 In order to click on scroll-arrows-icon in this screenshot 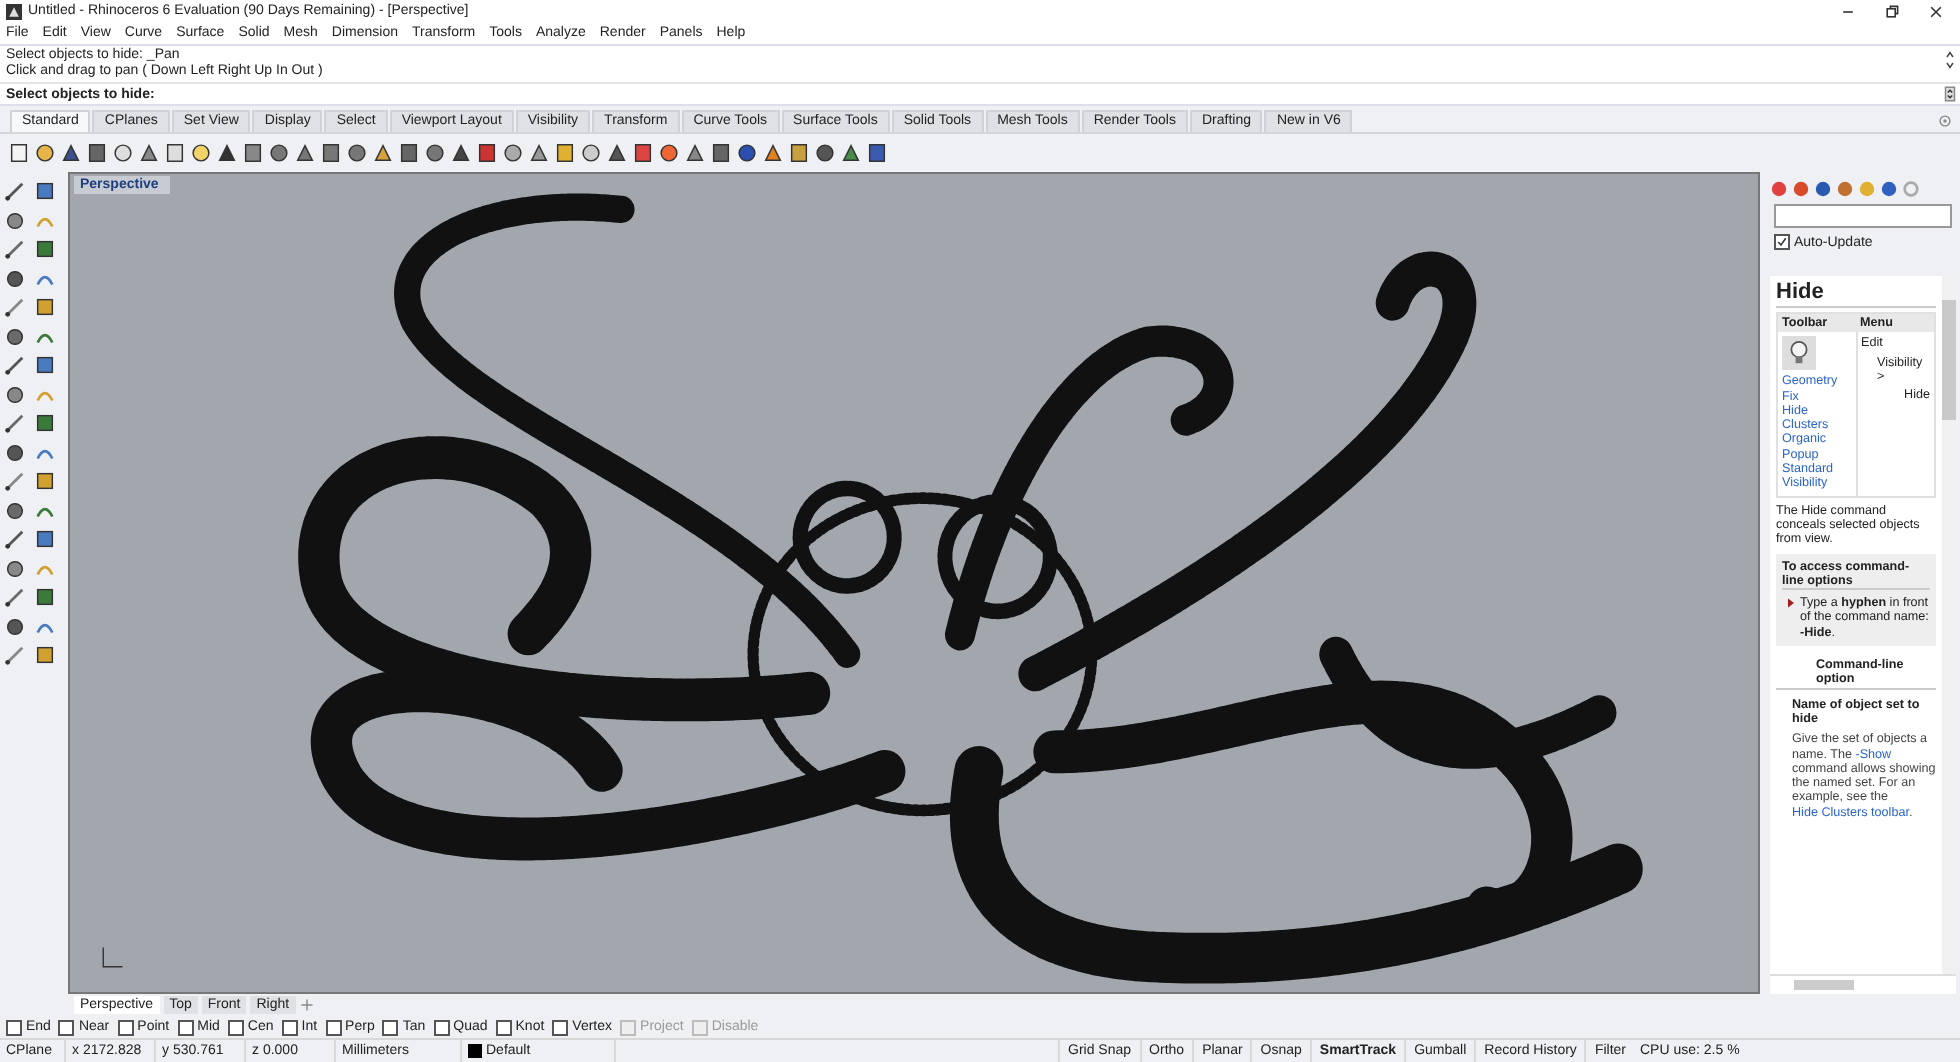, I will do `click(1950, 60)`.